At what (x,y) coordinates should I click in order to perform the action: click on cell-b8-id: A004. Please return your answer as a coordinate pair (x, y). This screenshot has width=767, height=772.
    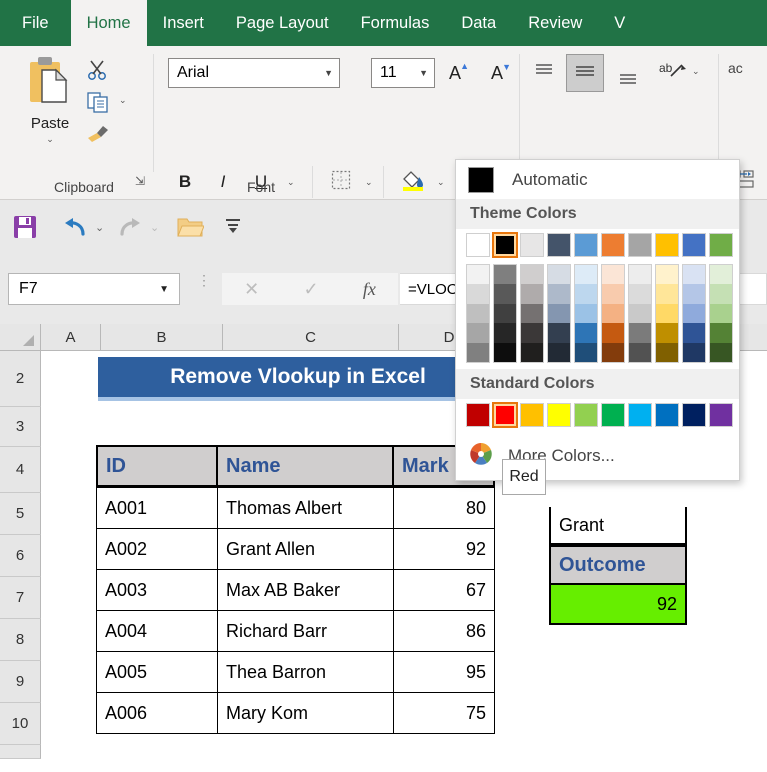
    Looking at the image, I should click on (157, 631).